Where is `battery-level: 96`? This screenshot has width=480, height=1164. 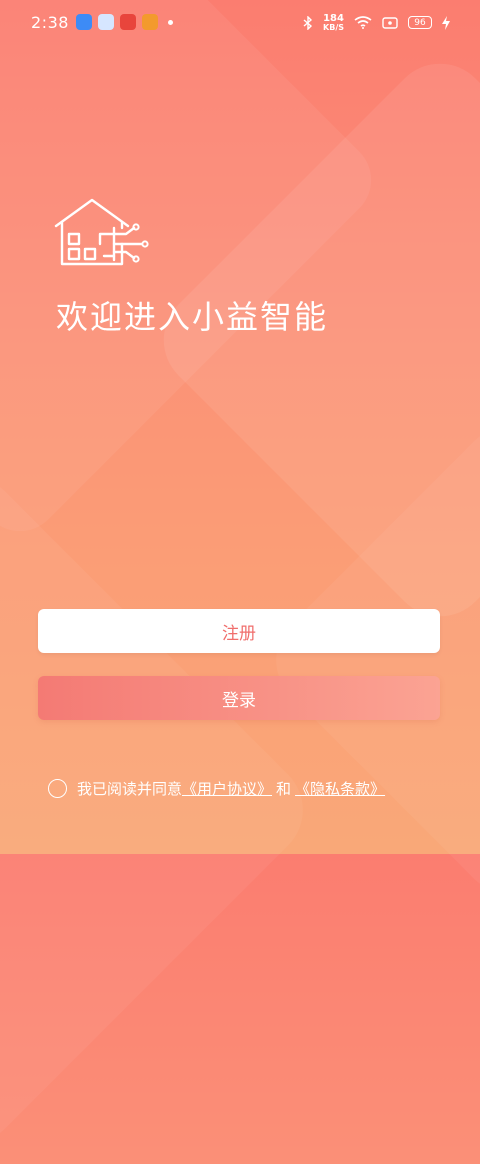
battery-level: 96 is located at coordinates (420, 22).